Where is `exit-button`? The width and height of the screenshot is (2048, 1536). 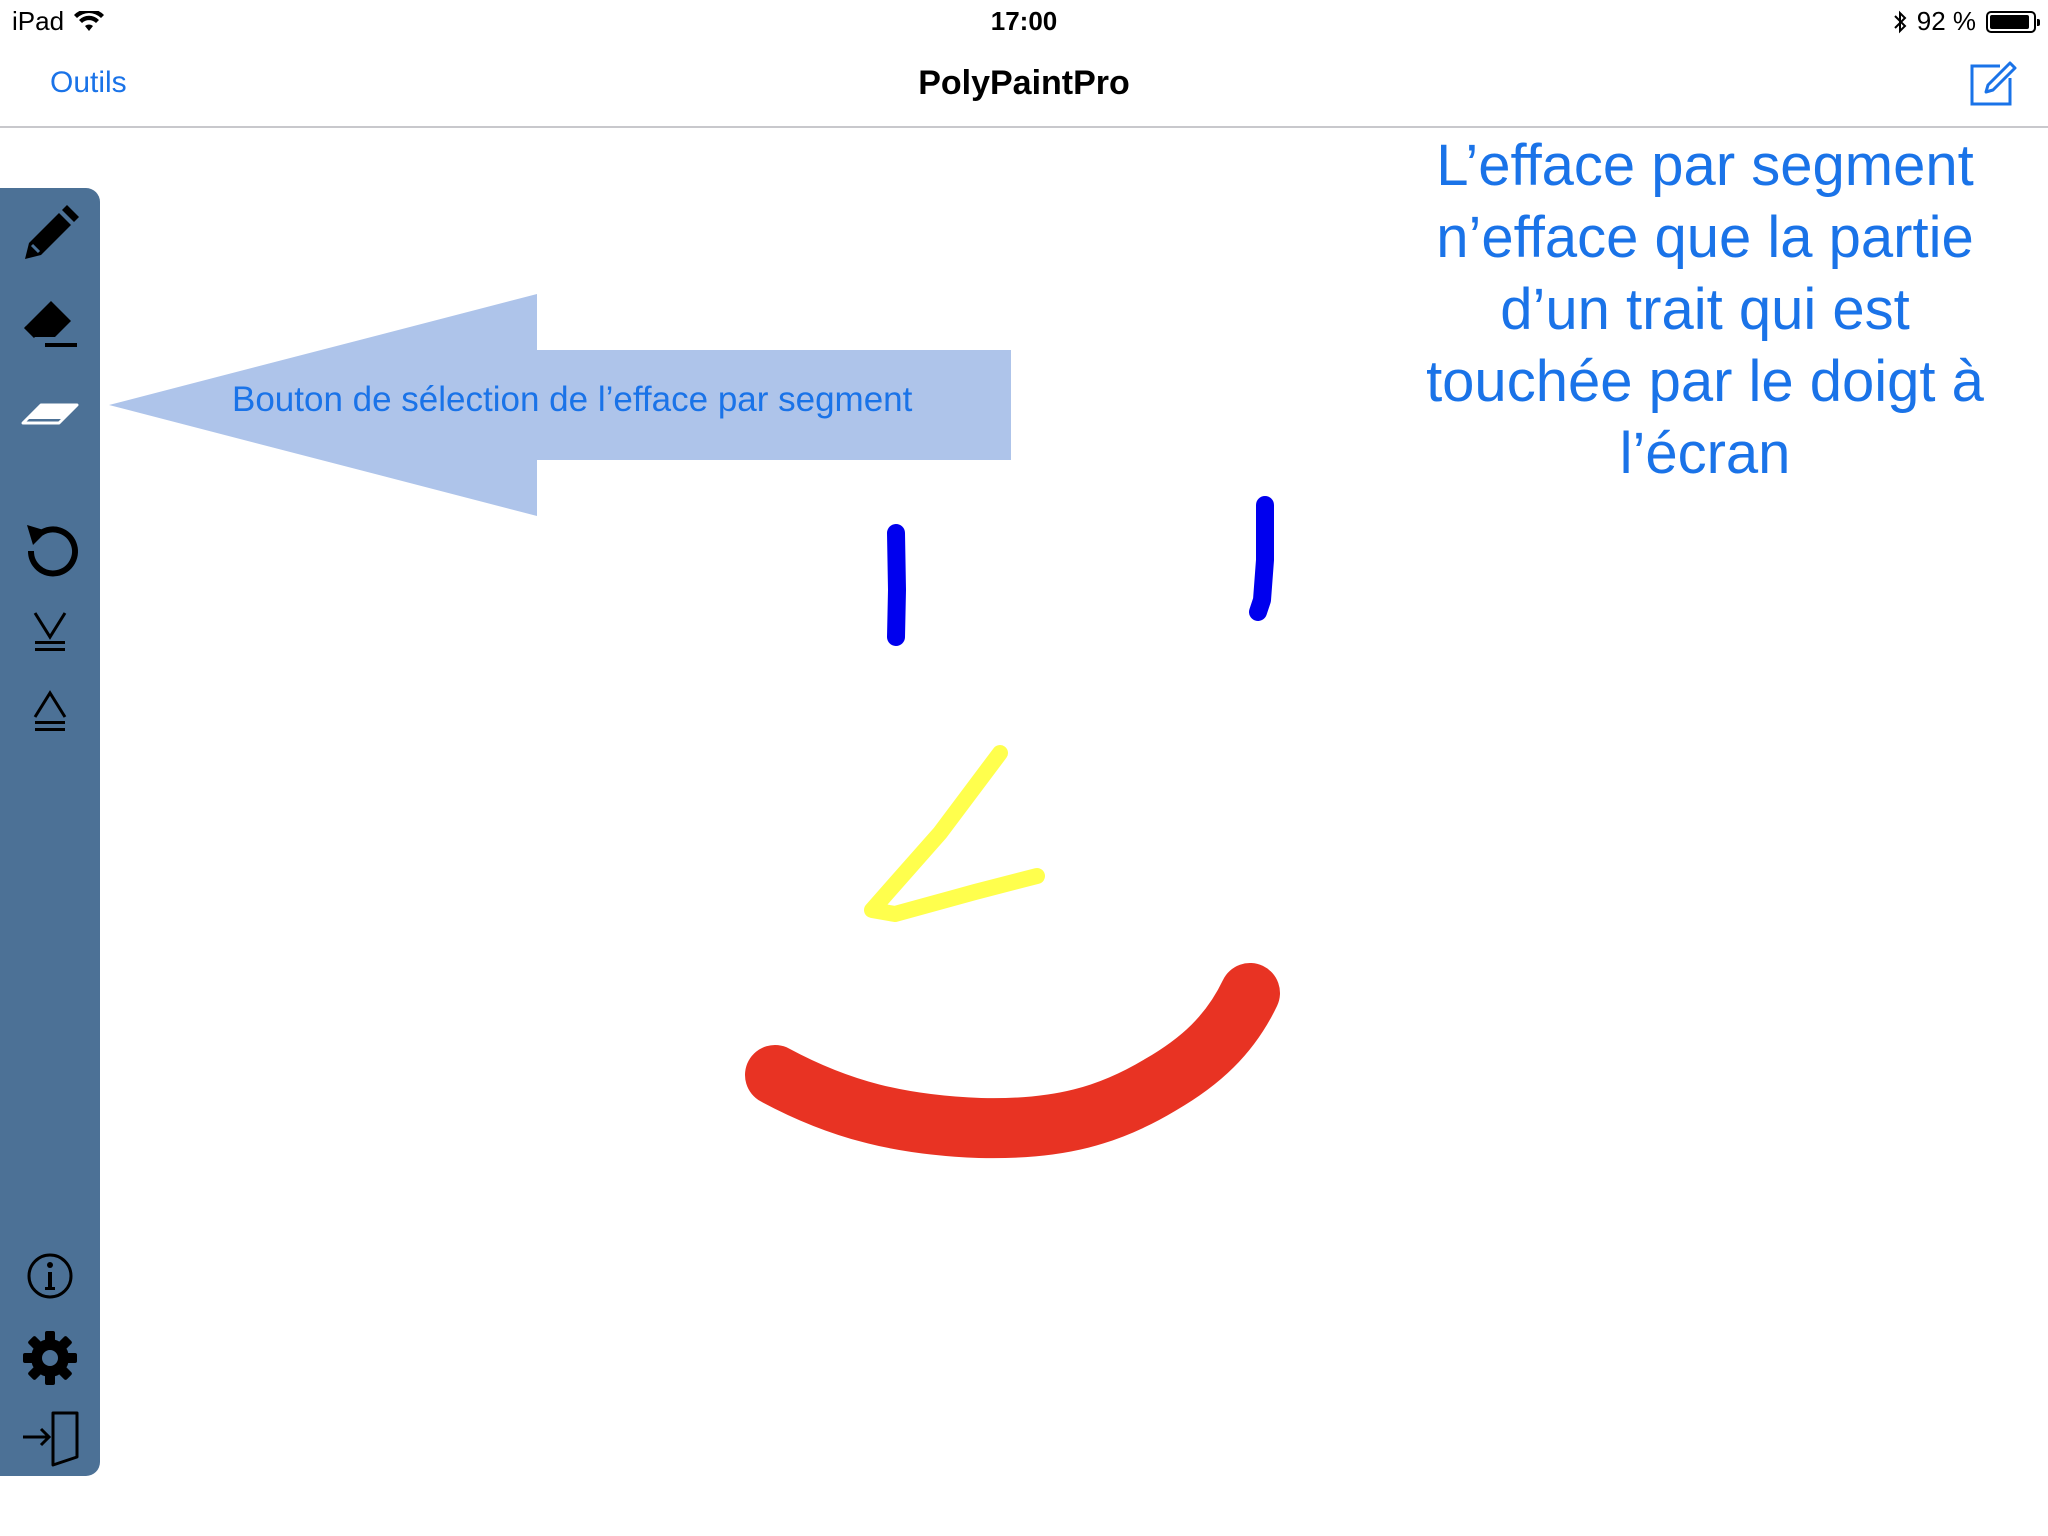
exit-button is located at coordinates (50, 1438).